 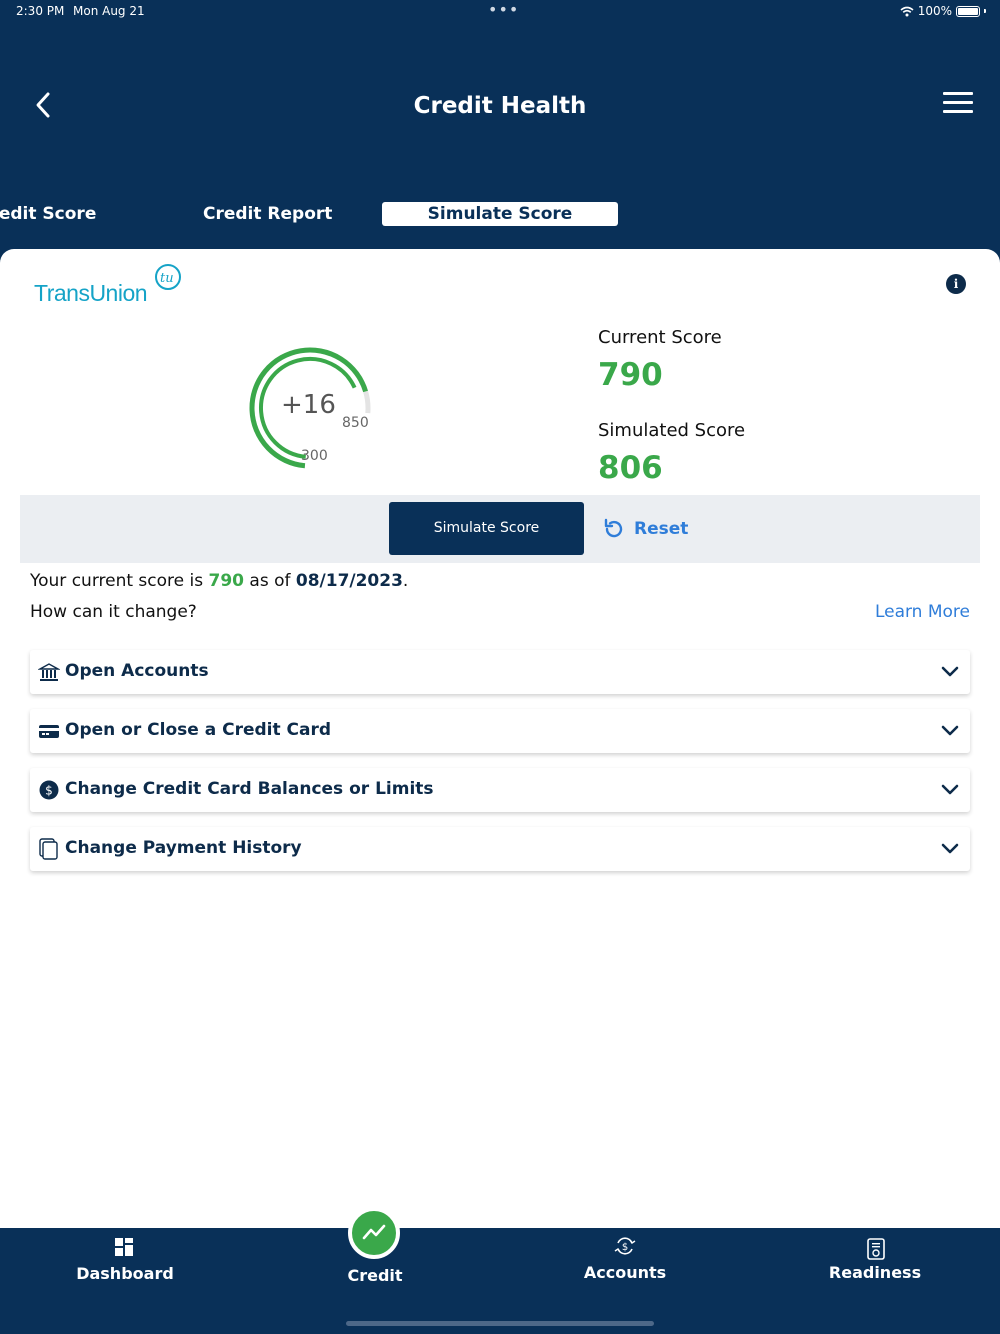 What do you see at coordinates (500, 731) in the screenshot?
I see `accordion-open-close-credit-card: Open or Close a Credit Card` at bounding box center [500, 731].